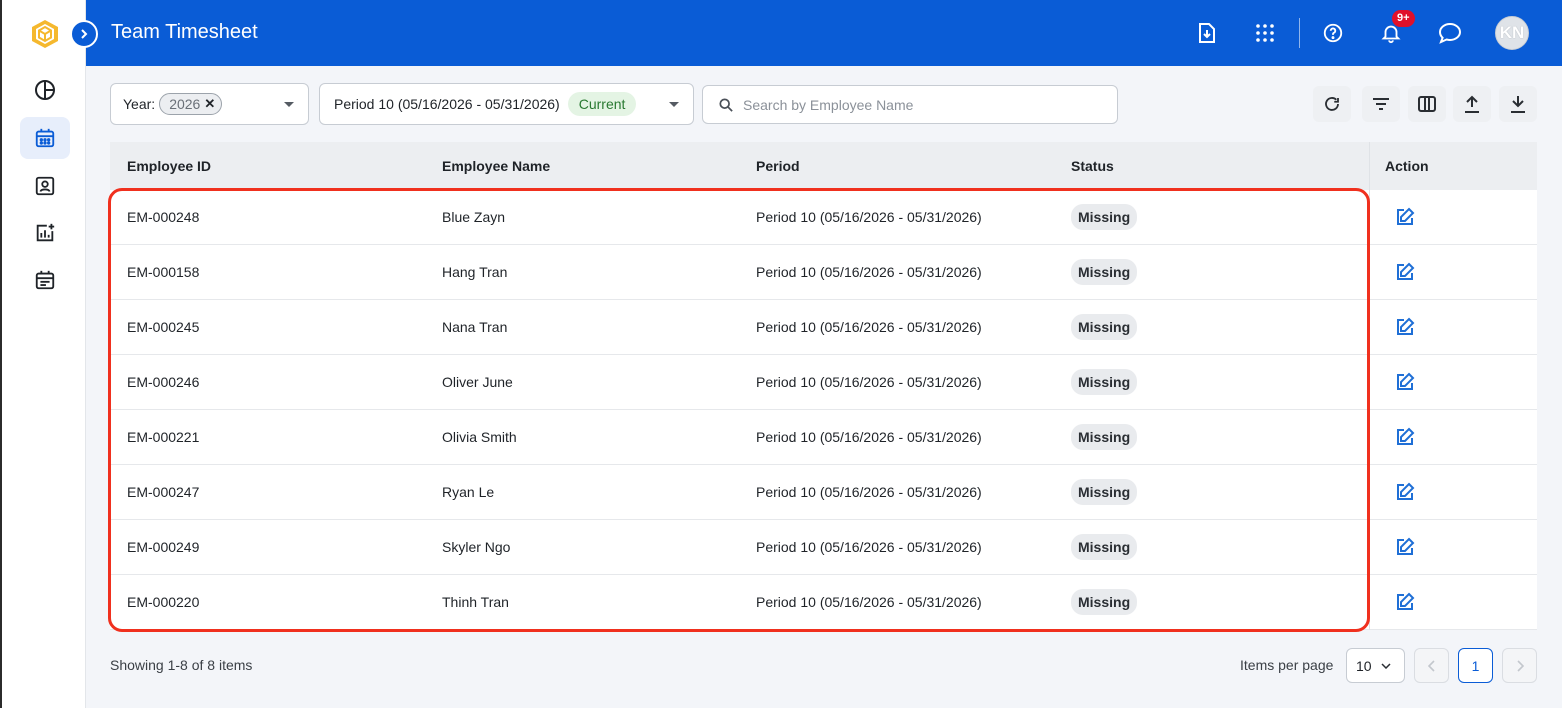 The width and height of the screenshot is (1562, 708). Describe the element at coordinates (163, 217) in the screenshot. I see `employee-id-cell: EM-000248` at that location.